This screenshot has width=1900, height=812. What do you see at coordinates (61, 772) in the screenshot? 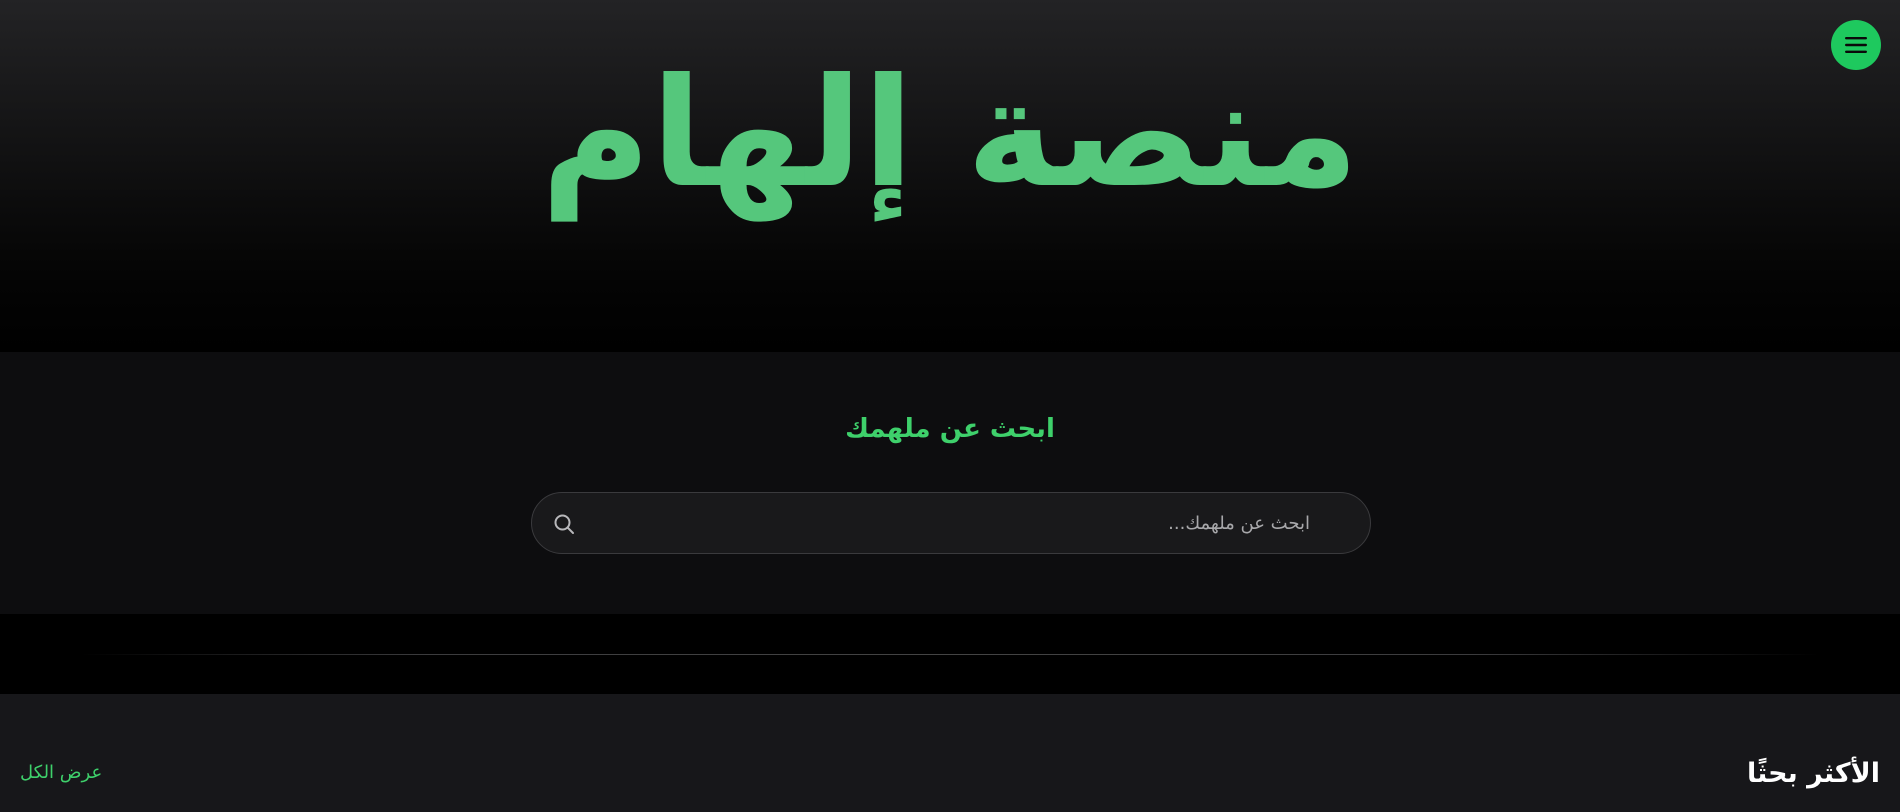
I see `view-all-link: عرض الكل` at bounding box center [61, 772].